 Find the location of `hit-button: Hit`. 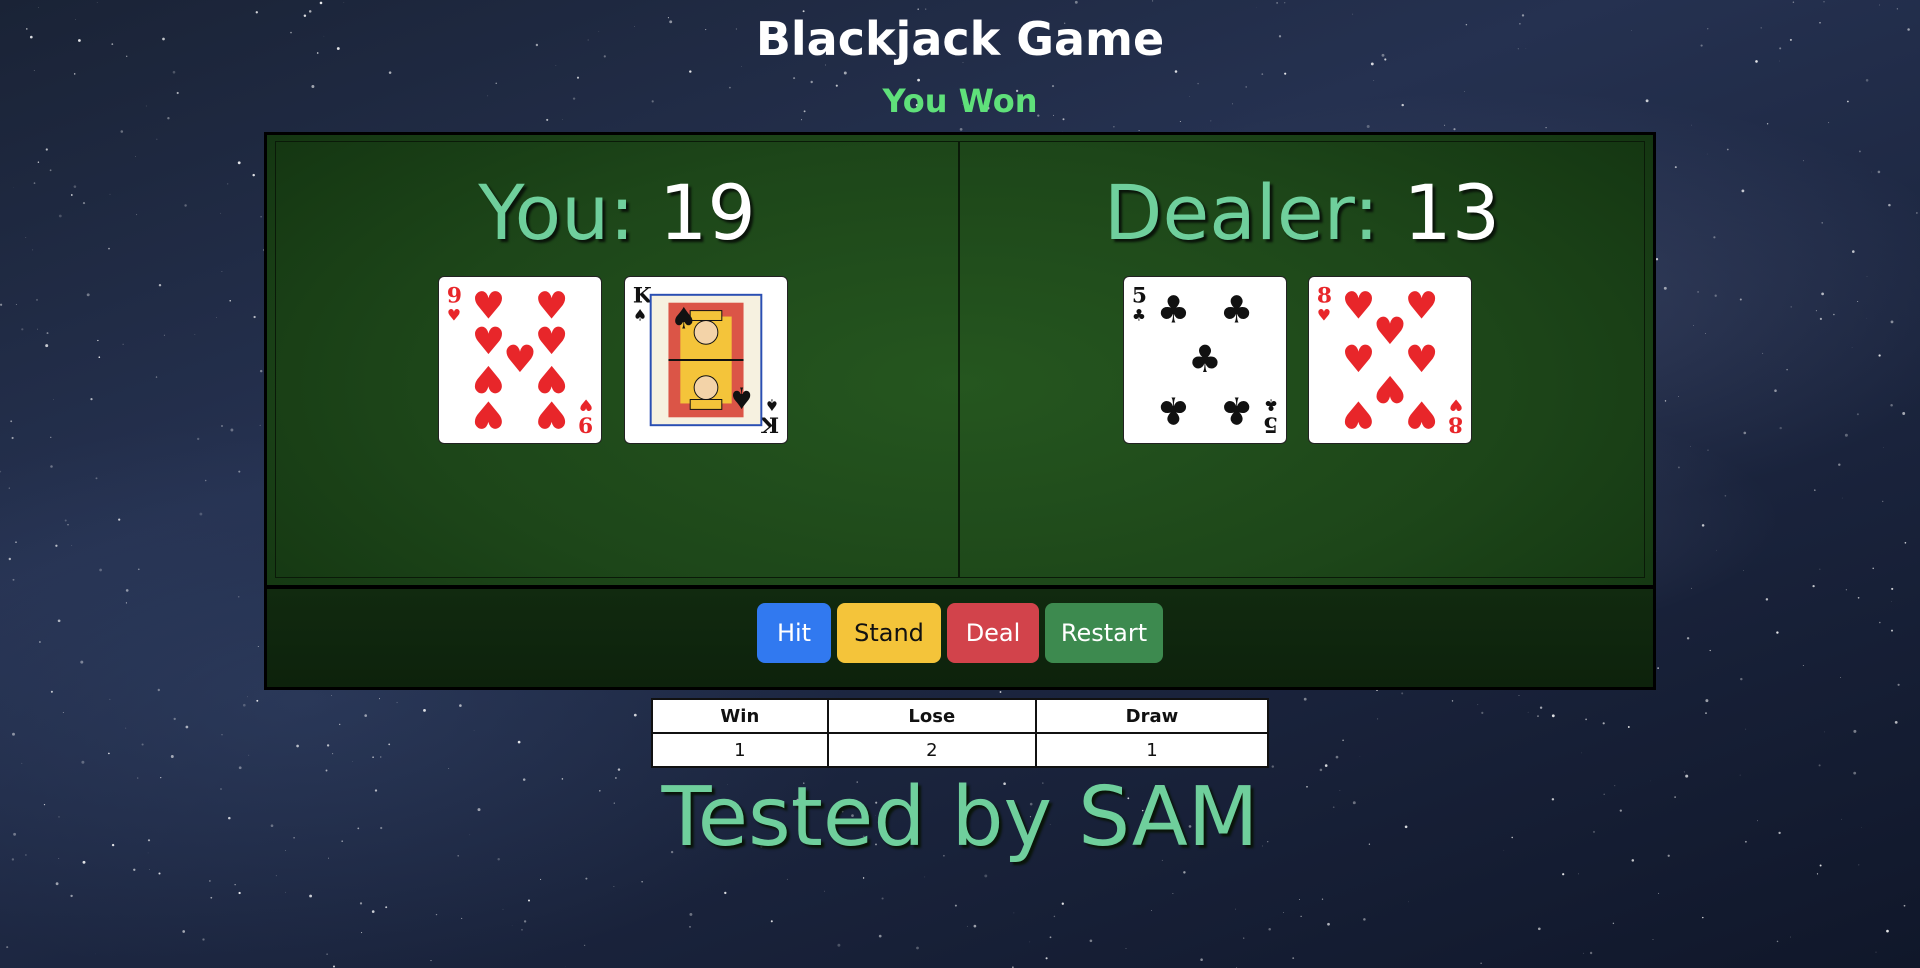

hit-button: Hit is located at coordinates (794, 633).